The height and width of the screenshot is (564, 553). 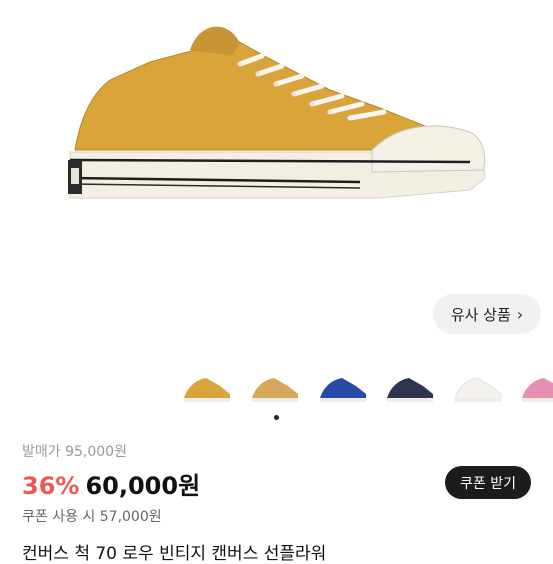 What do you see at coordinates (276, 417) in the screenshot?
I see `carousel-indicator-dot` at bounding box center [276, 417].